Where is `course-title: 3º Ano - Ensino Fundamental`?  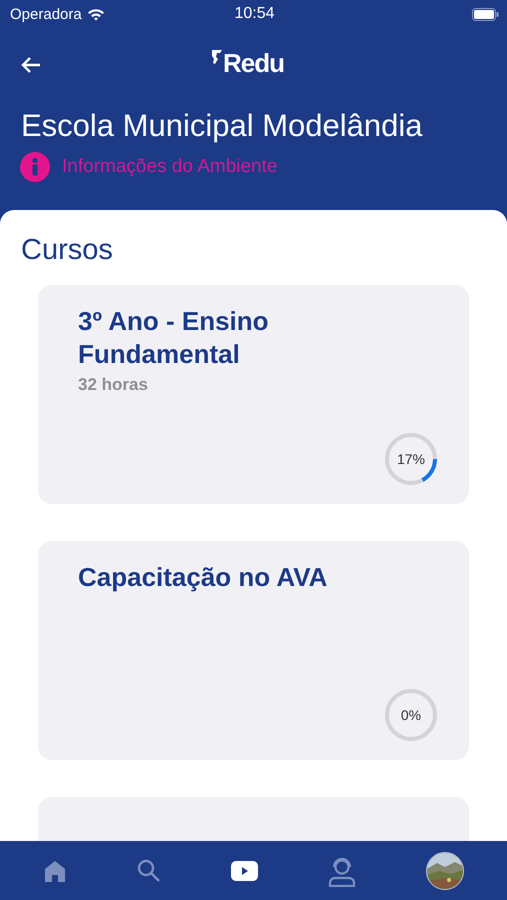
course-title: 3º Ano - Ensino Fundamental is located at coordinates (174, 338).